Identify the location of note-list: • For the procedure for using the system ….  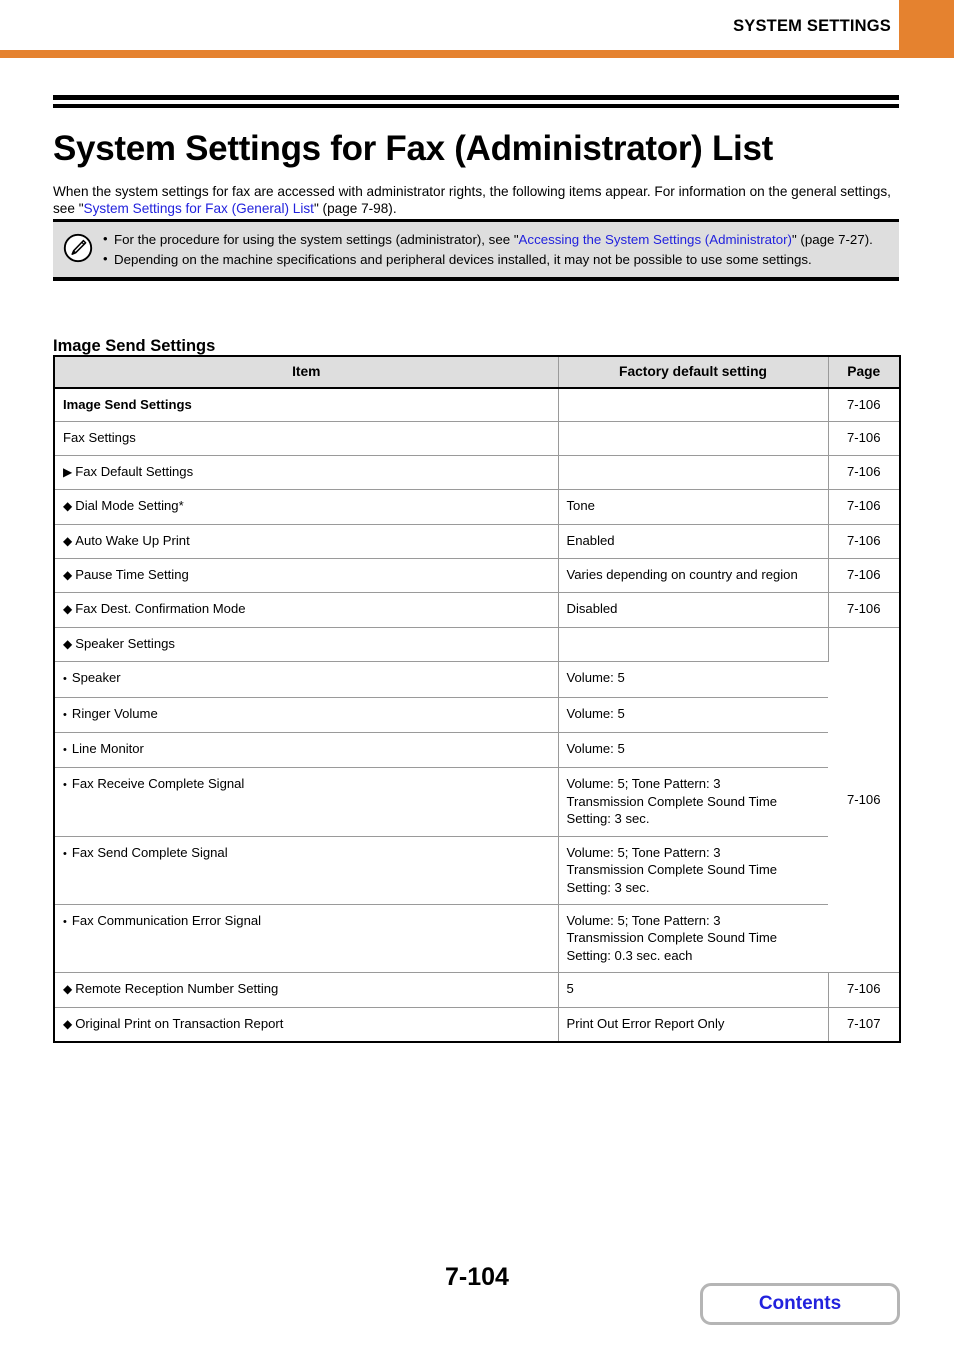
(495, 249).